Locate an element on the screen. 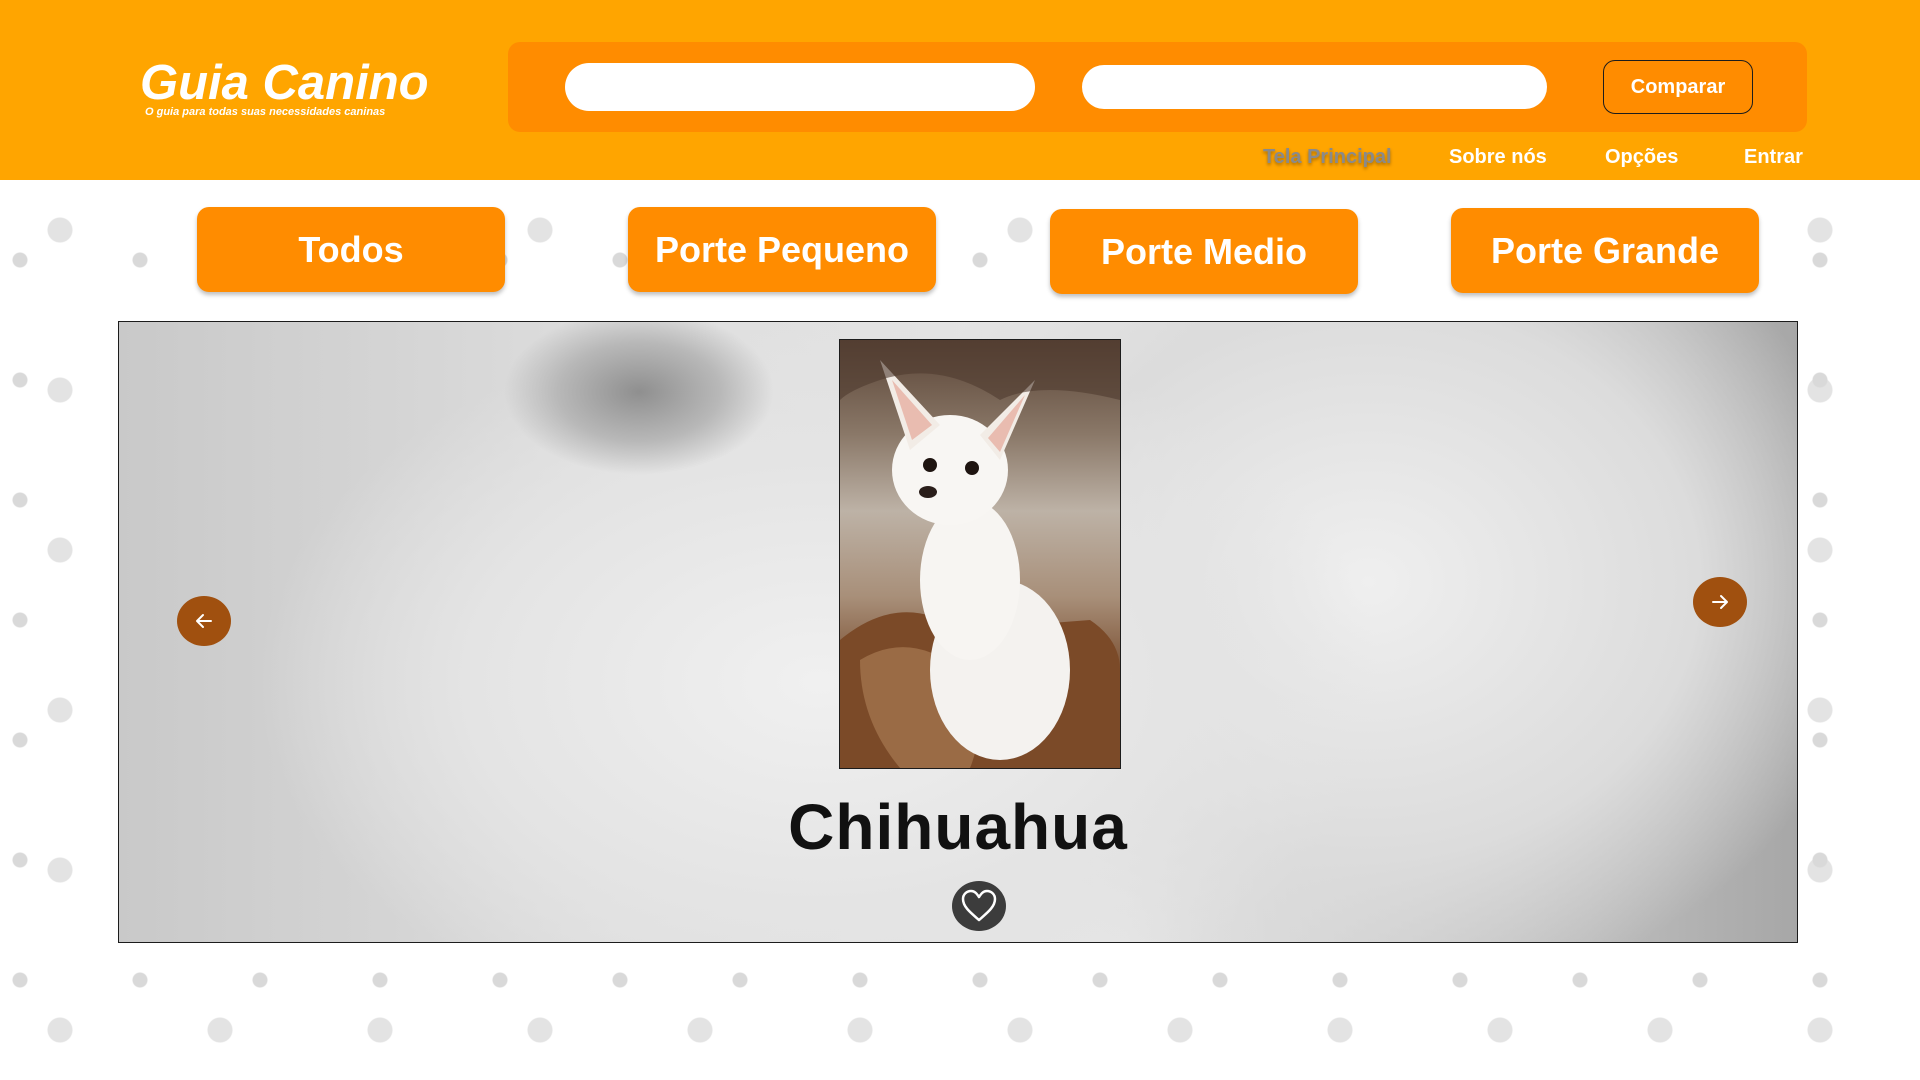  nav-home: Tela Principal is located at coordinates (1327, 158).